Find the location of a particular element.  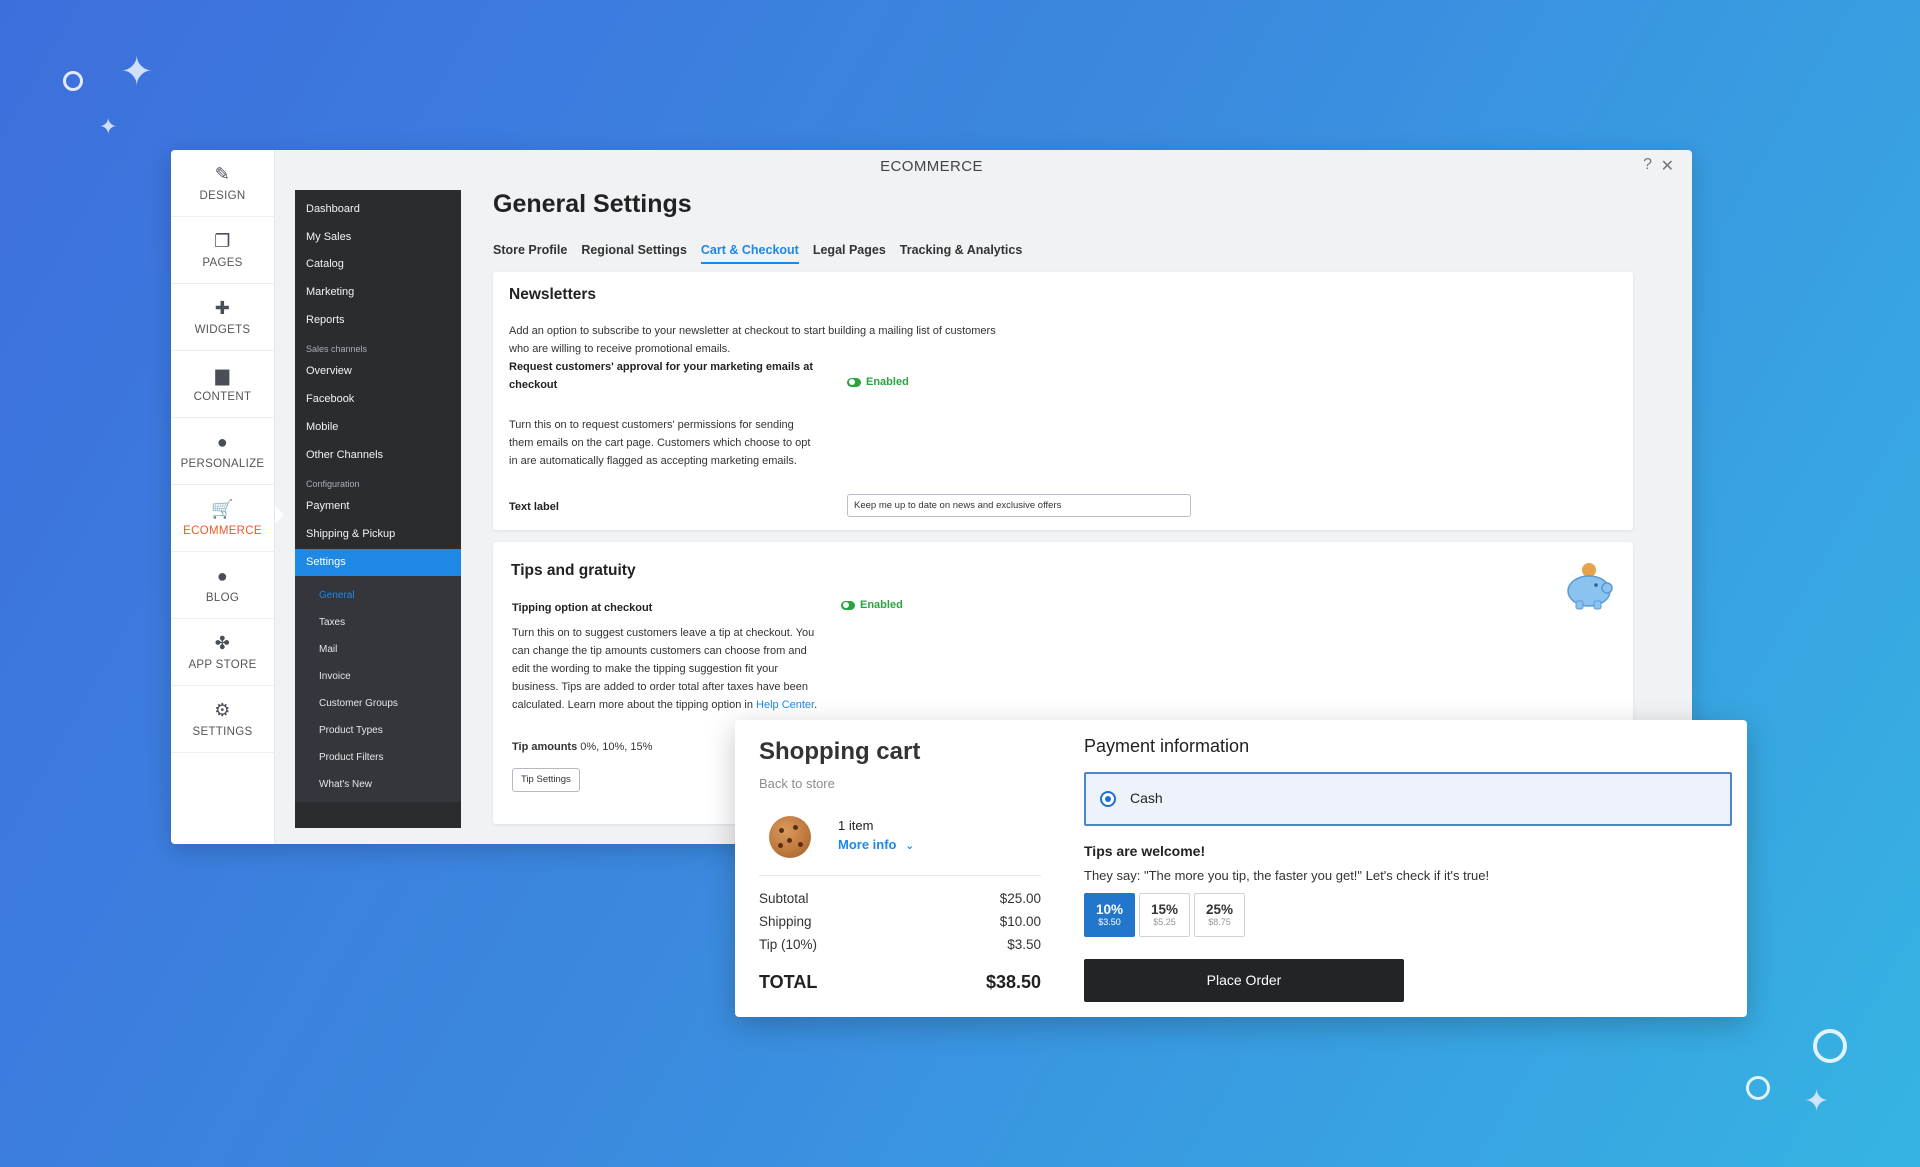

window-title: ECOMMERCE is located at coordinates (931, 166).